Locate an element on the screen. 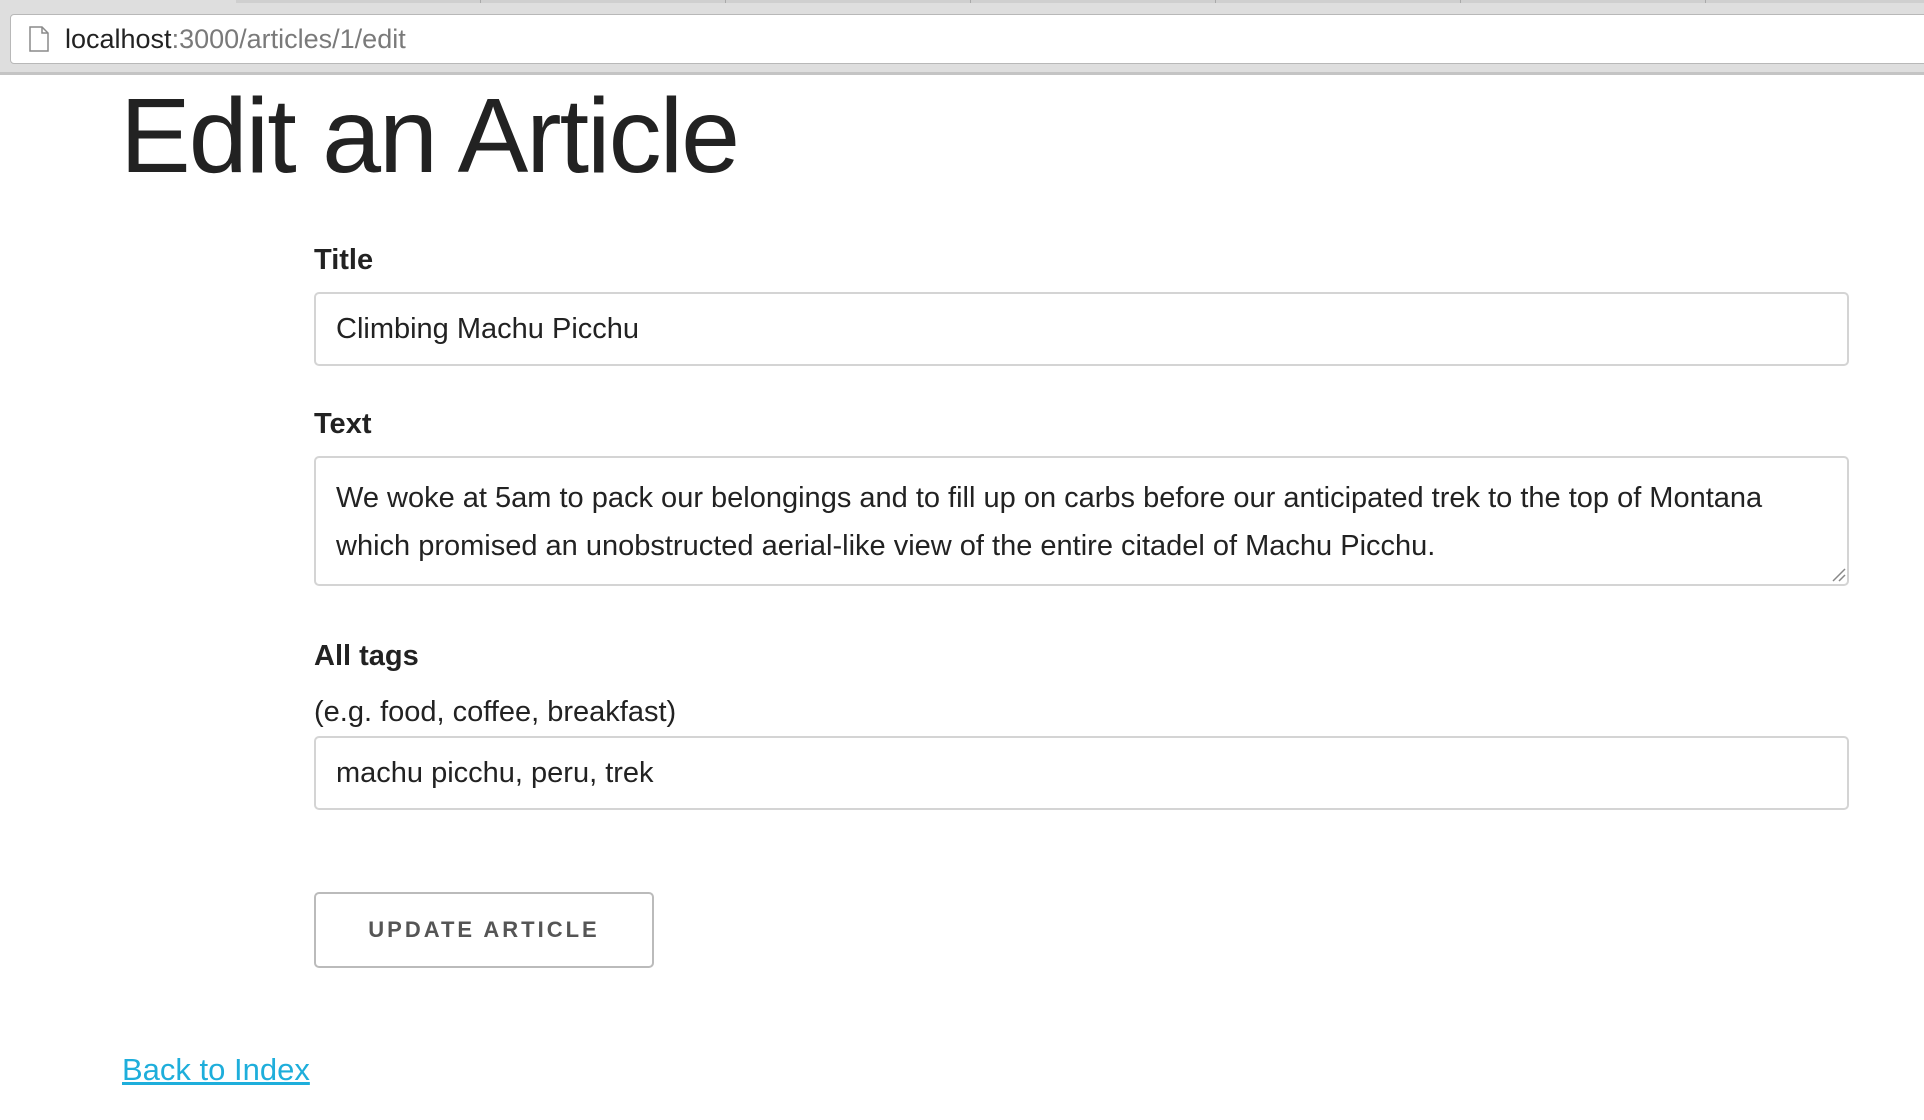 The width and height of the screenshot is (1924, 1120). title-label: Title is located at coordinates (344, 260).